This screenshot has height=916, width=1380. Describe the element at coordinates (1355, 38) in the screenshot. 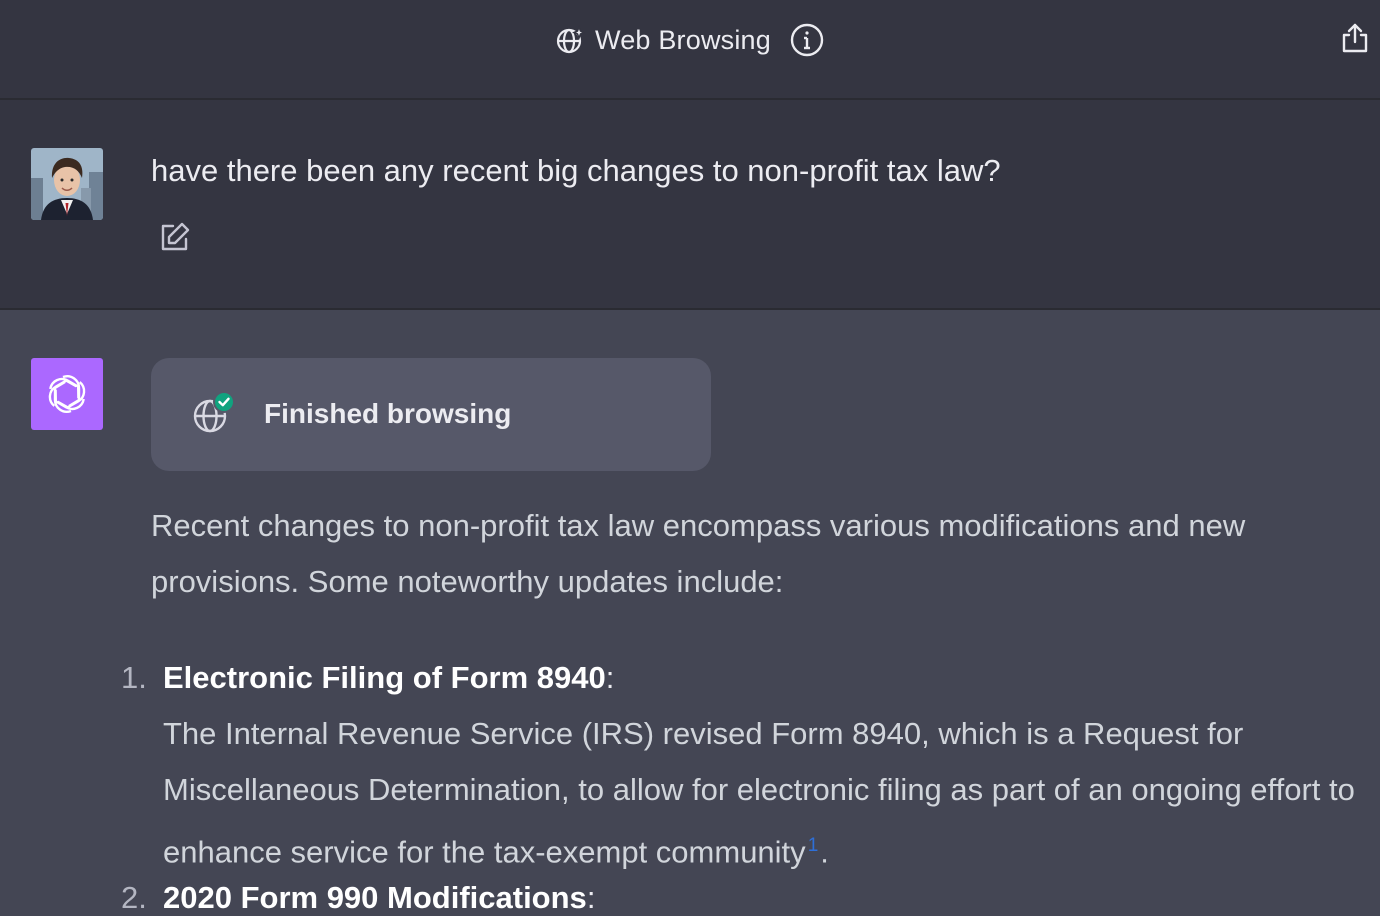

I see `share-icon` at that location.